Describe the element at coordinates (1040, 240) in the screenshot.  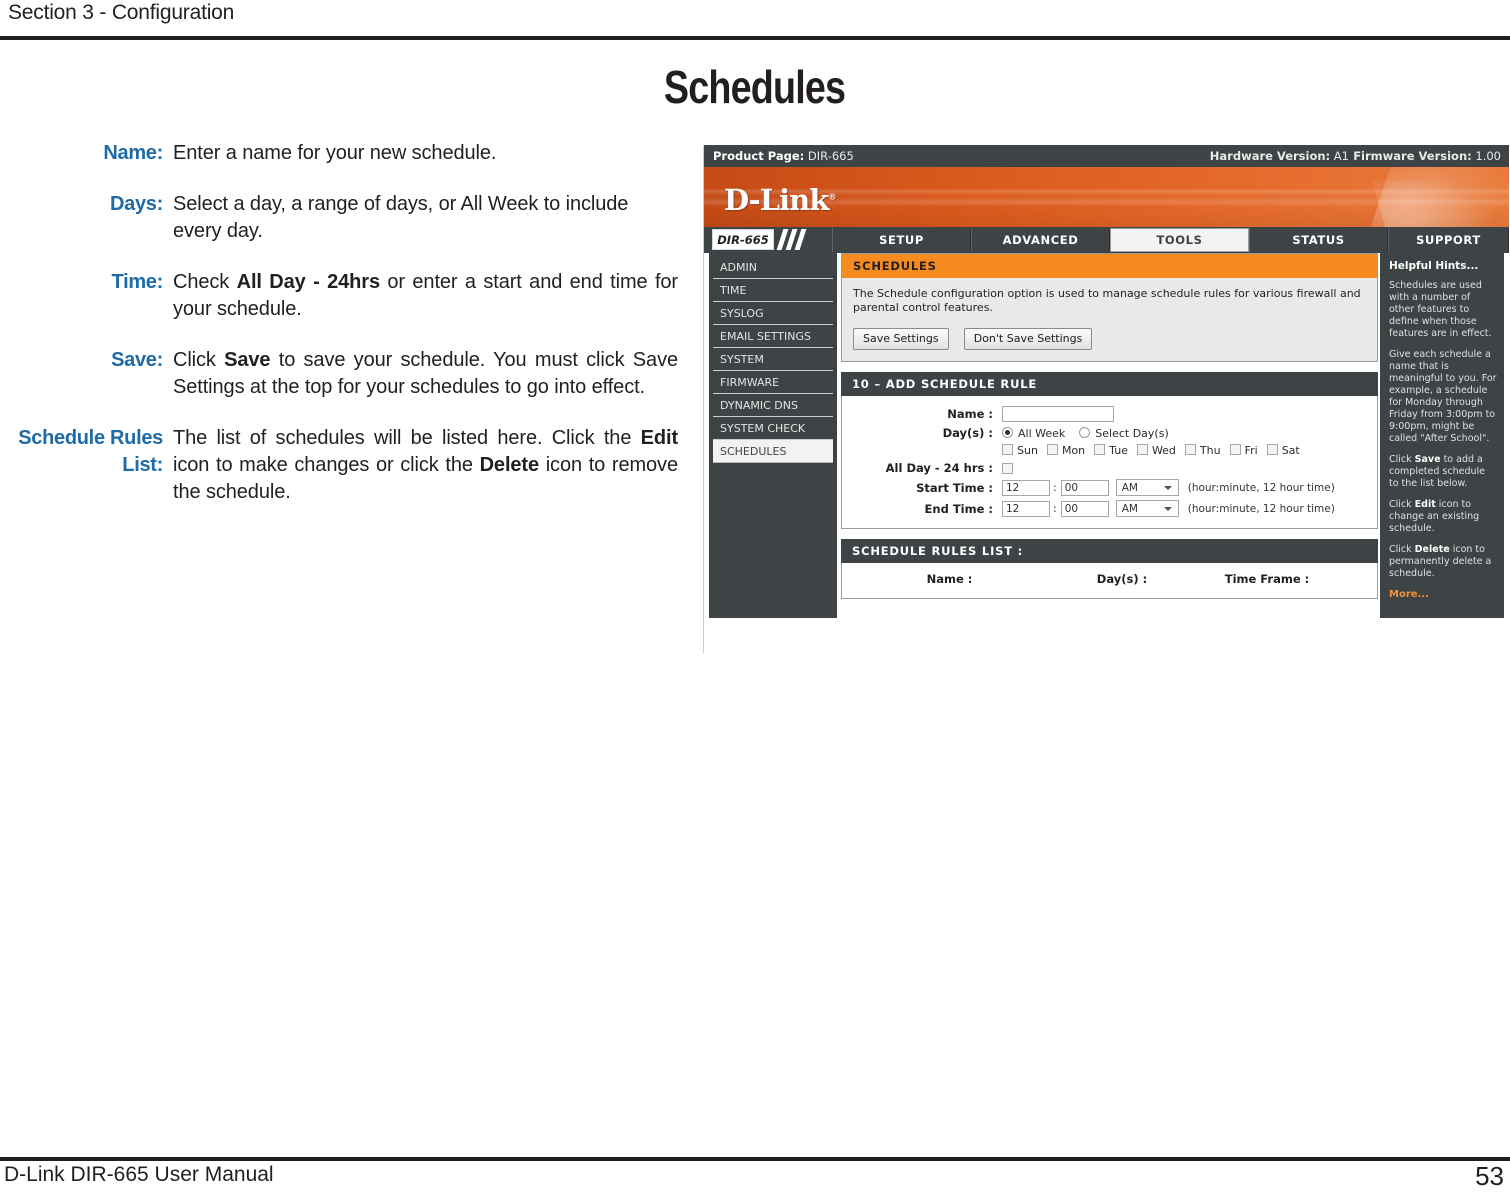
I see `tab-advanced: ADVANCED` at that location.